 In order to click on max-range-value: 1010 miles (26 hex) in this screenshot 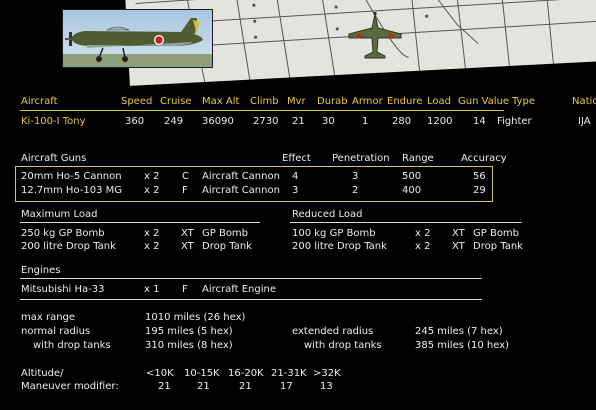, I will do `click(195, 317)`.